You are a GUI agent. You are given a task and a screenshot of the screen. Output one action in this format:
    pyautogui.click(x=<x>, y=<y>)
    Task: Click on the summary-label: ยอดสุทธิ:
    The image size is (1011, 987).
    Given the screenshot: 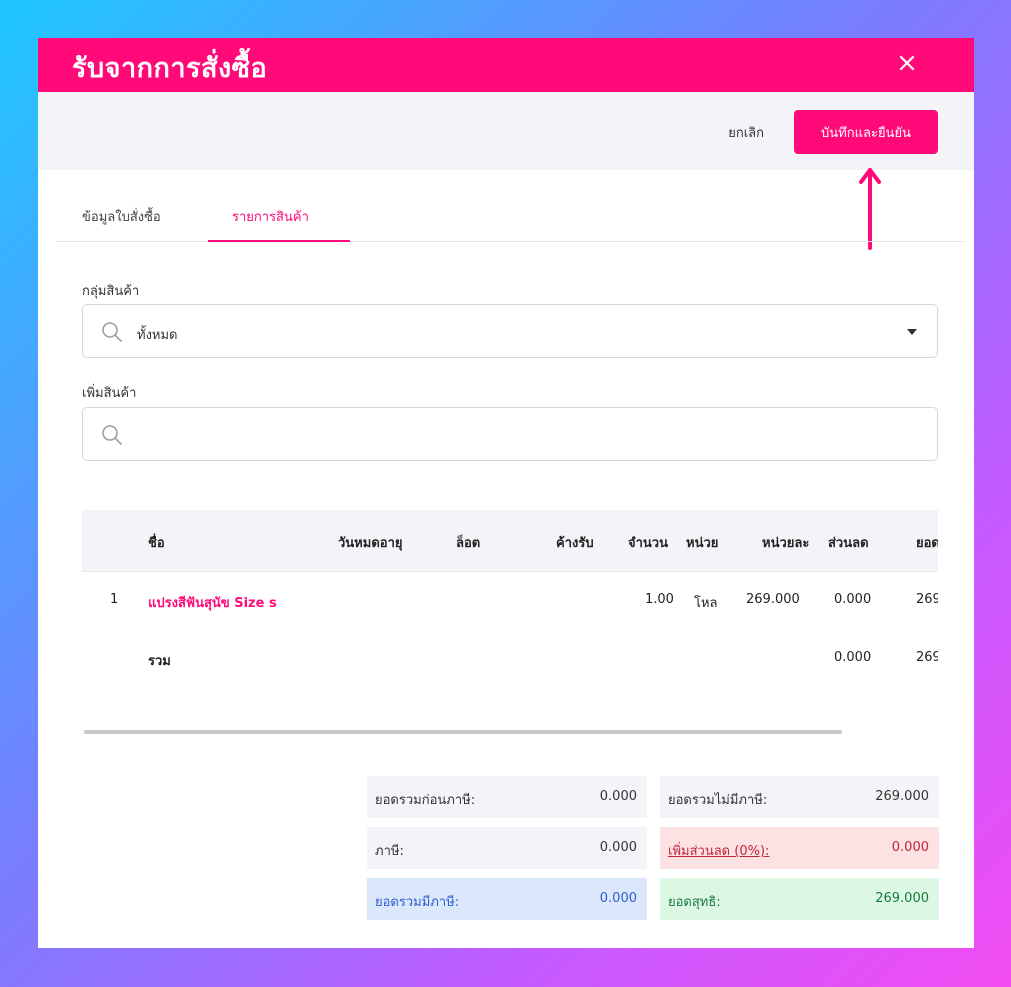 What is the action you would take?
    pyautogui.click(x=694, y=902)
    